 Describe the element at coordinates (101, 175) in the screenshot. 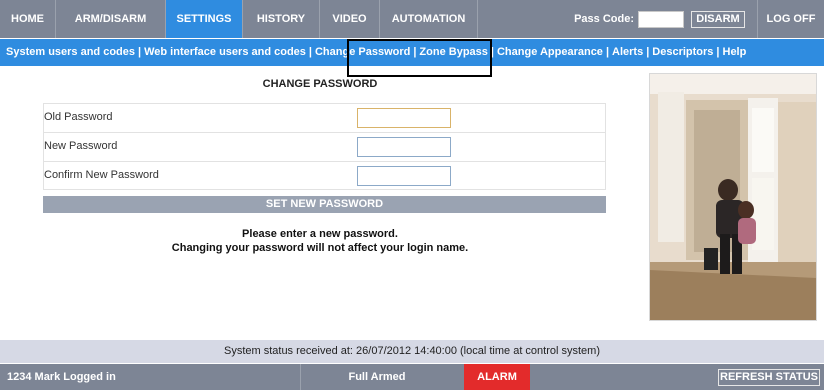

I see `confirm-password-label: Confirm New Password` at that location.